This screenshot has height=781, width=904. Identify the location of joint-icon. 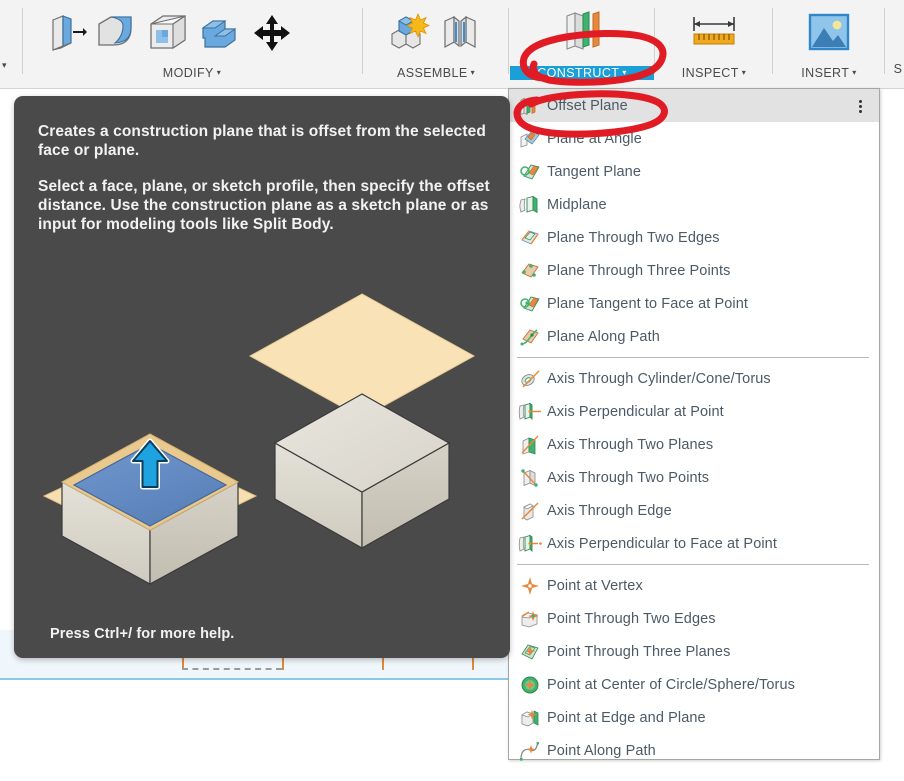
(460, 34).